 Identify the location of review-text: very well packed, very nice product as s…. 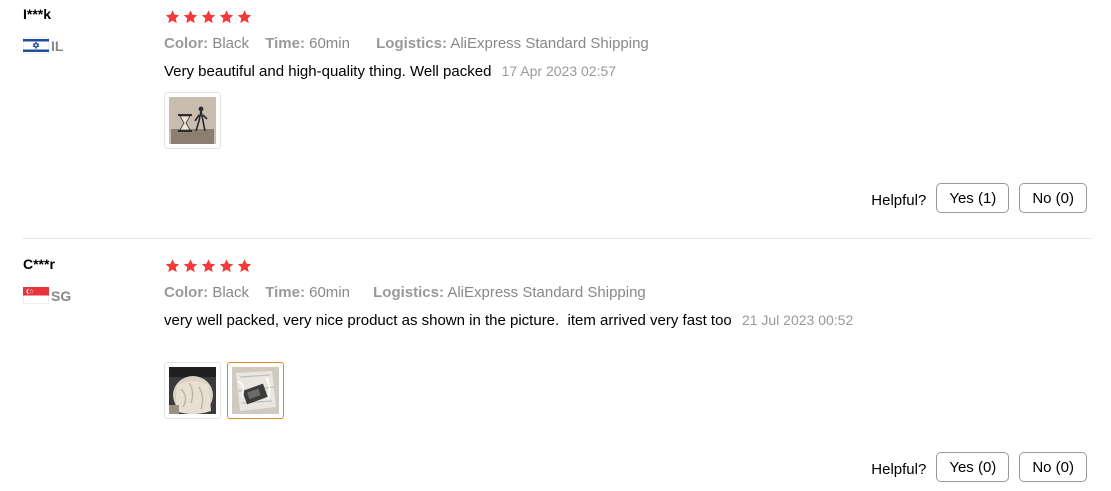
(508, 320).